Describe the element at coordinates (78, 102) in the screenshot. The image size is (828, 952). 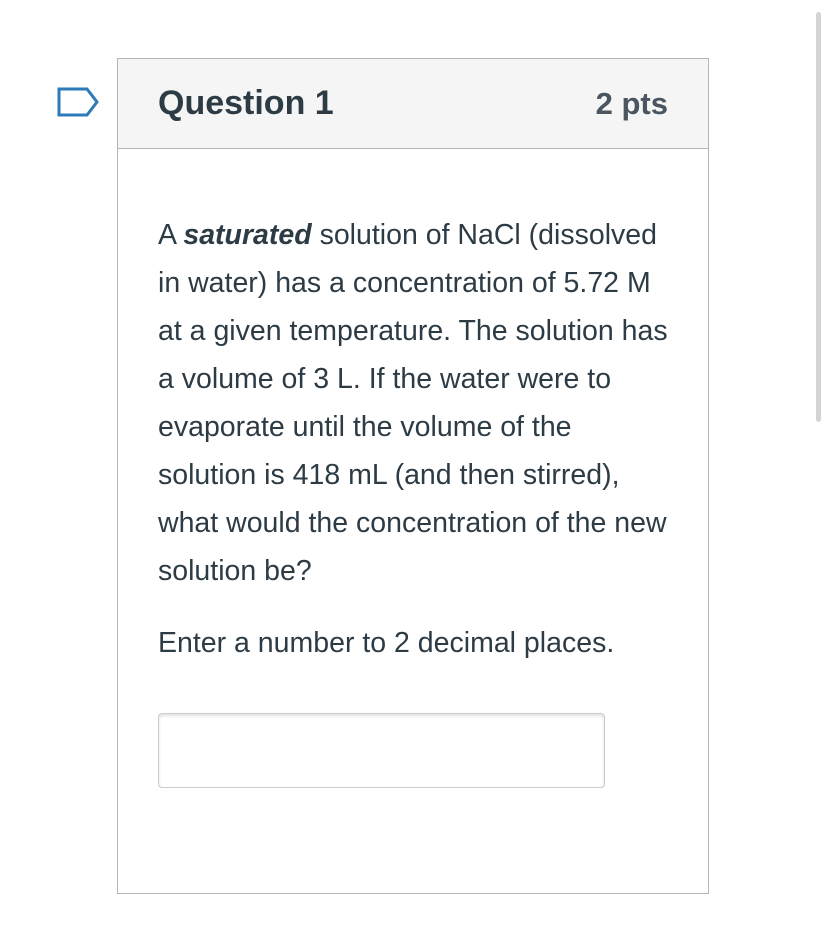
I see `flag-question-icon` at that location.